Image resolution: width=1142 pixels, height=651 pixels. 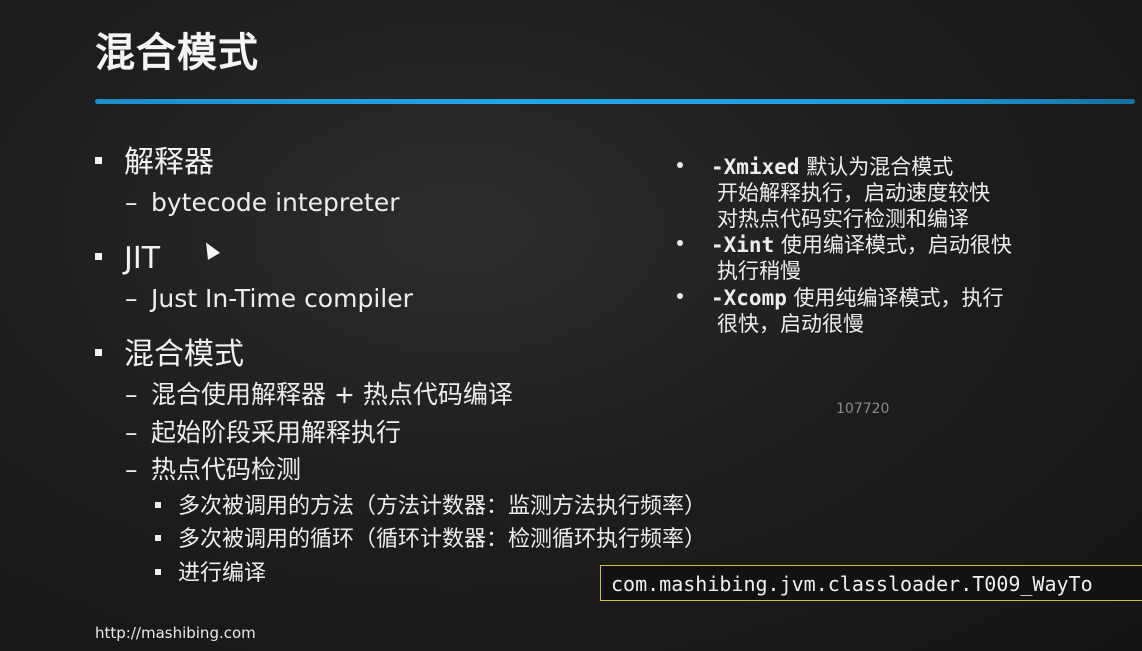 What do you see at coordinates (332, 394) in the screenshot?
I see `sub-mixed-usage-label: 混合使用解释器 + 热点代码编译` at bounding box center [332, 394].